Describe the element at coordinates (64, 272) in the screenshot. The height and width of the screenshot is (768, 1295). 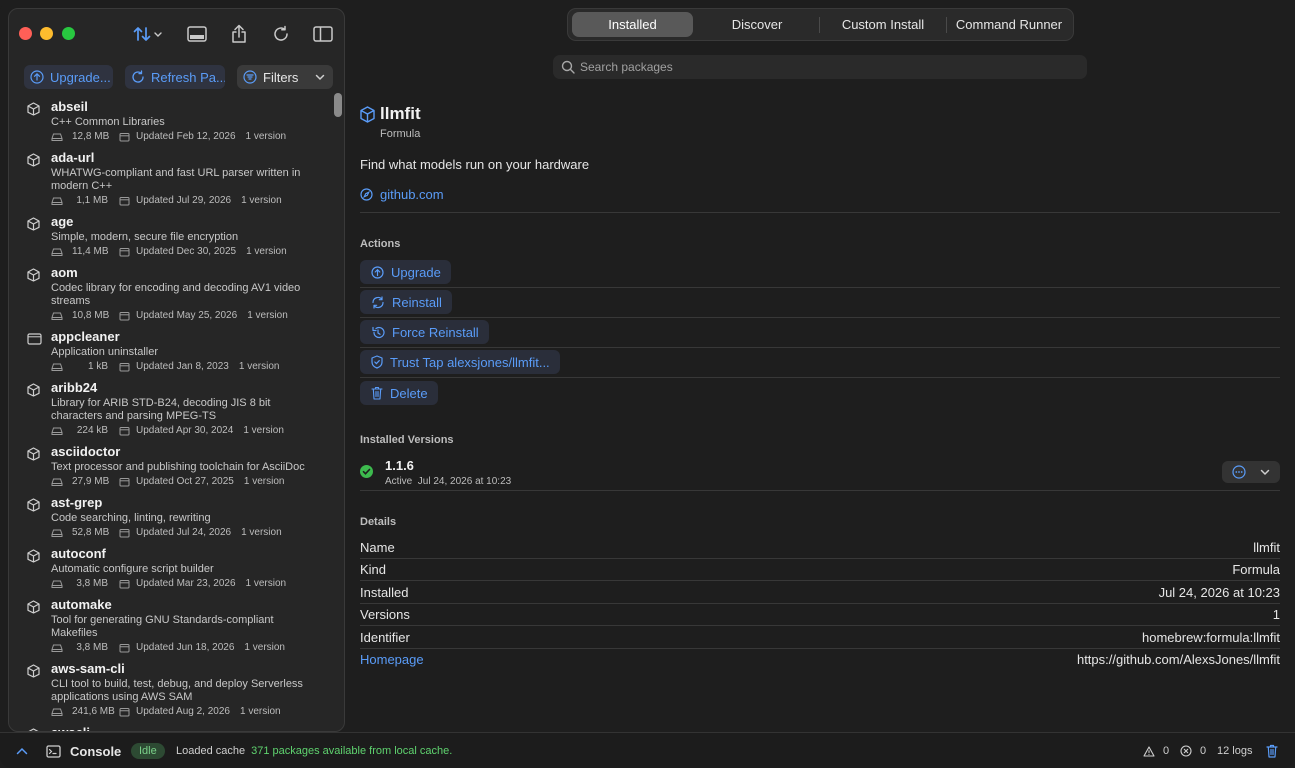
I see `package-name: aom` at that location.